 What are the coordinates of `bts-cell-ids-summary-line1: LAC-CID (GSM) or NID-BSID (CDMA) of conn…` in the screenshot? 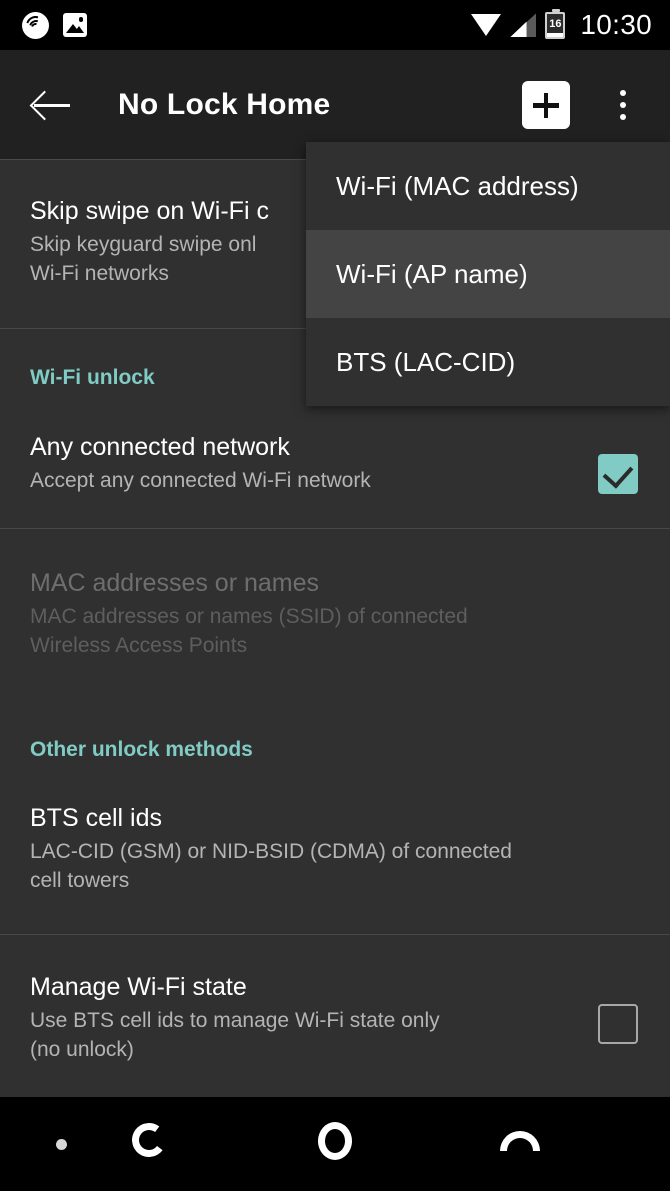 It's located at (271, 851).